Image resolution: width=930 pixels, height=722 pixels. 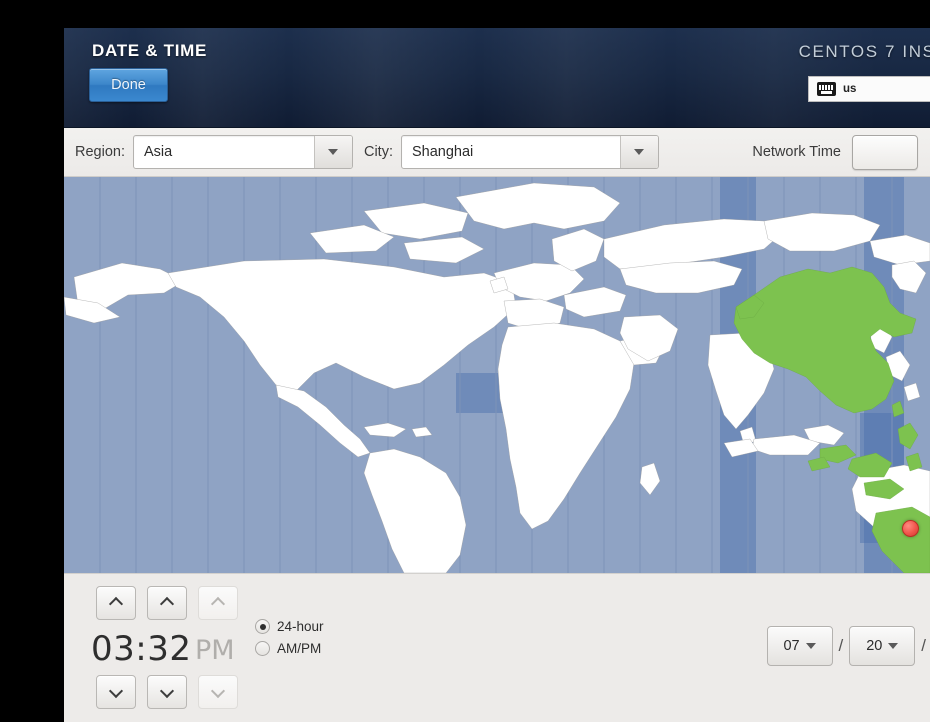 I want to click on network-time-toggle, so click(x=885, y=152).